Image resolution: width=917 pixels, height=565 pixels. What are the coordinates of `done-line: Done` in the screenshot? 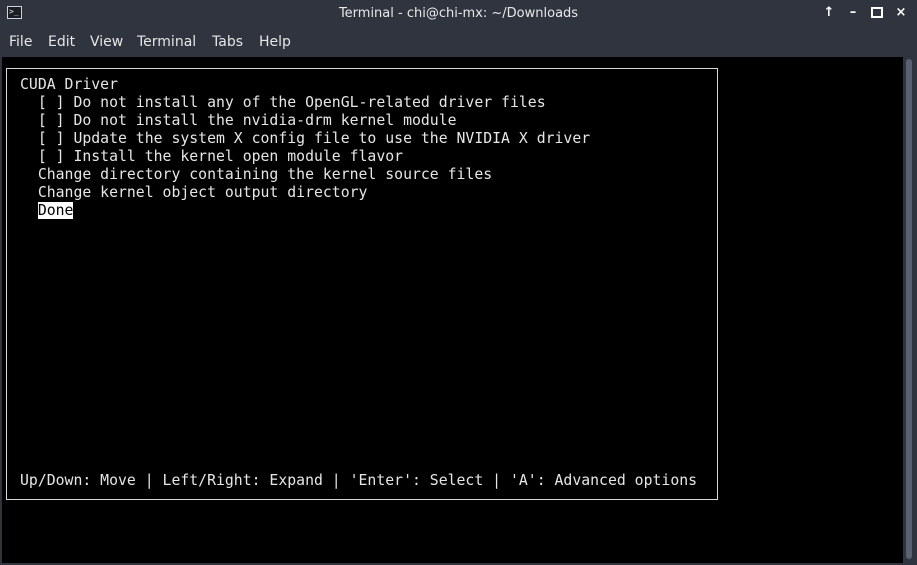 It's located at (47, 211).